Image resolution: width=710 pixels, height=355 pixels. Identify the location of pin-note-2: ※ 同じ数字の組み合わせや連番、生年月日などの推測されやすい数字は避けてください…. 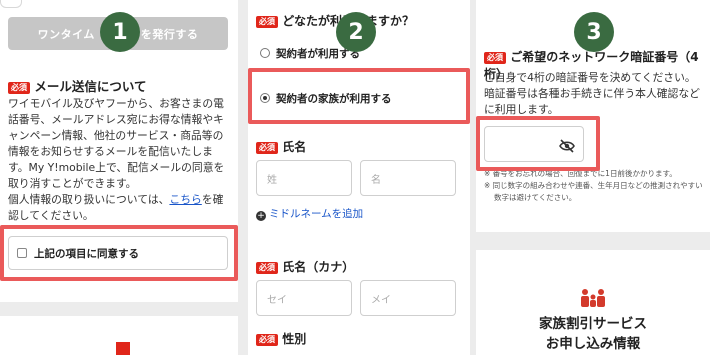
(593, 191).